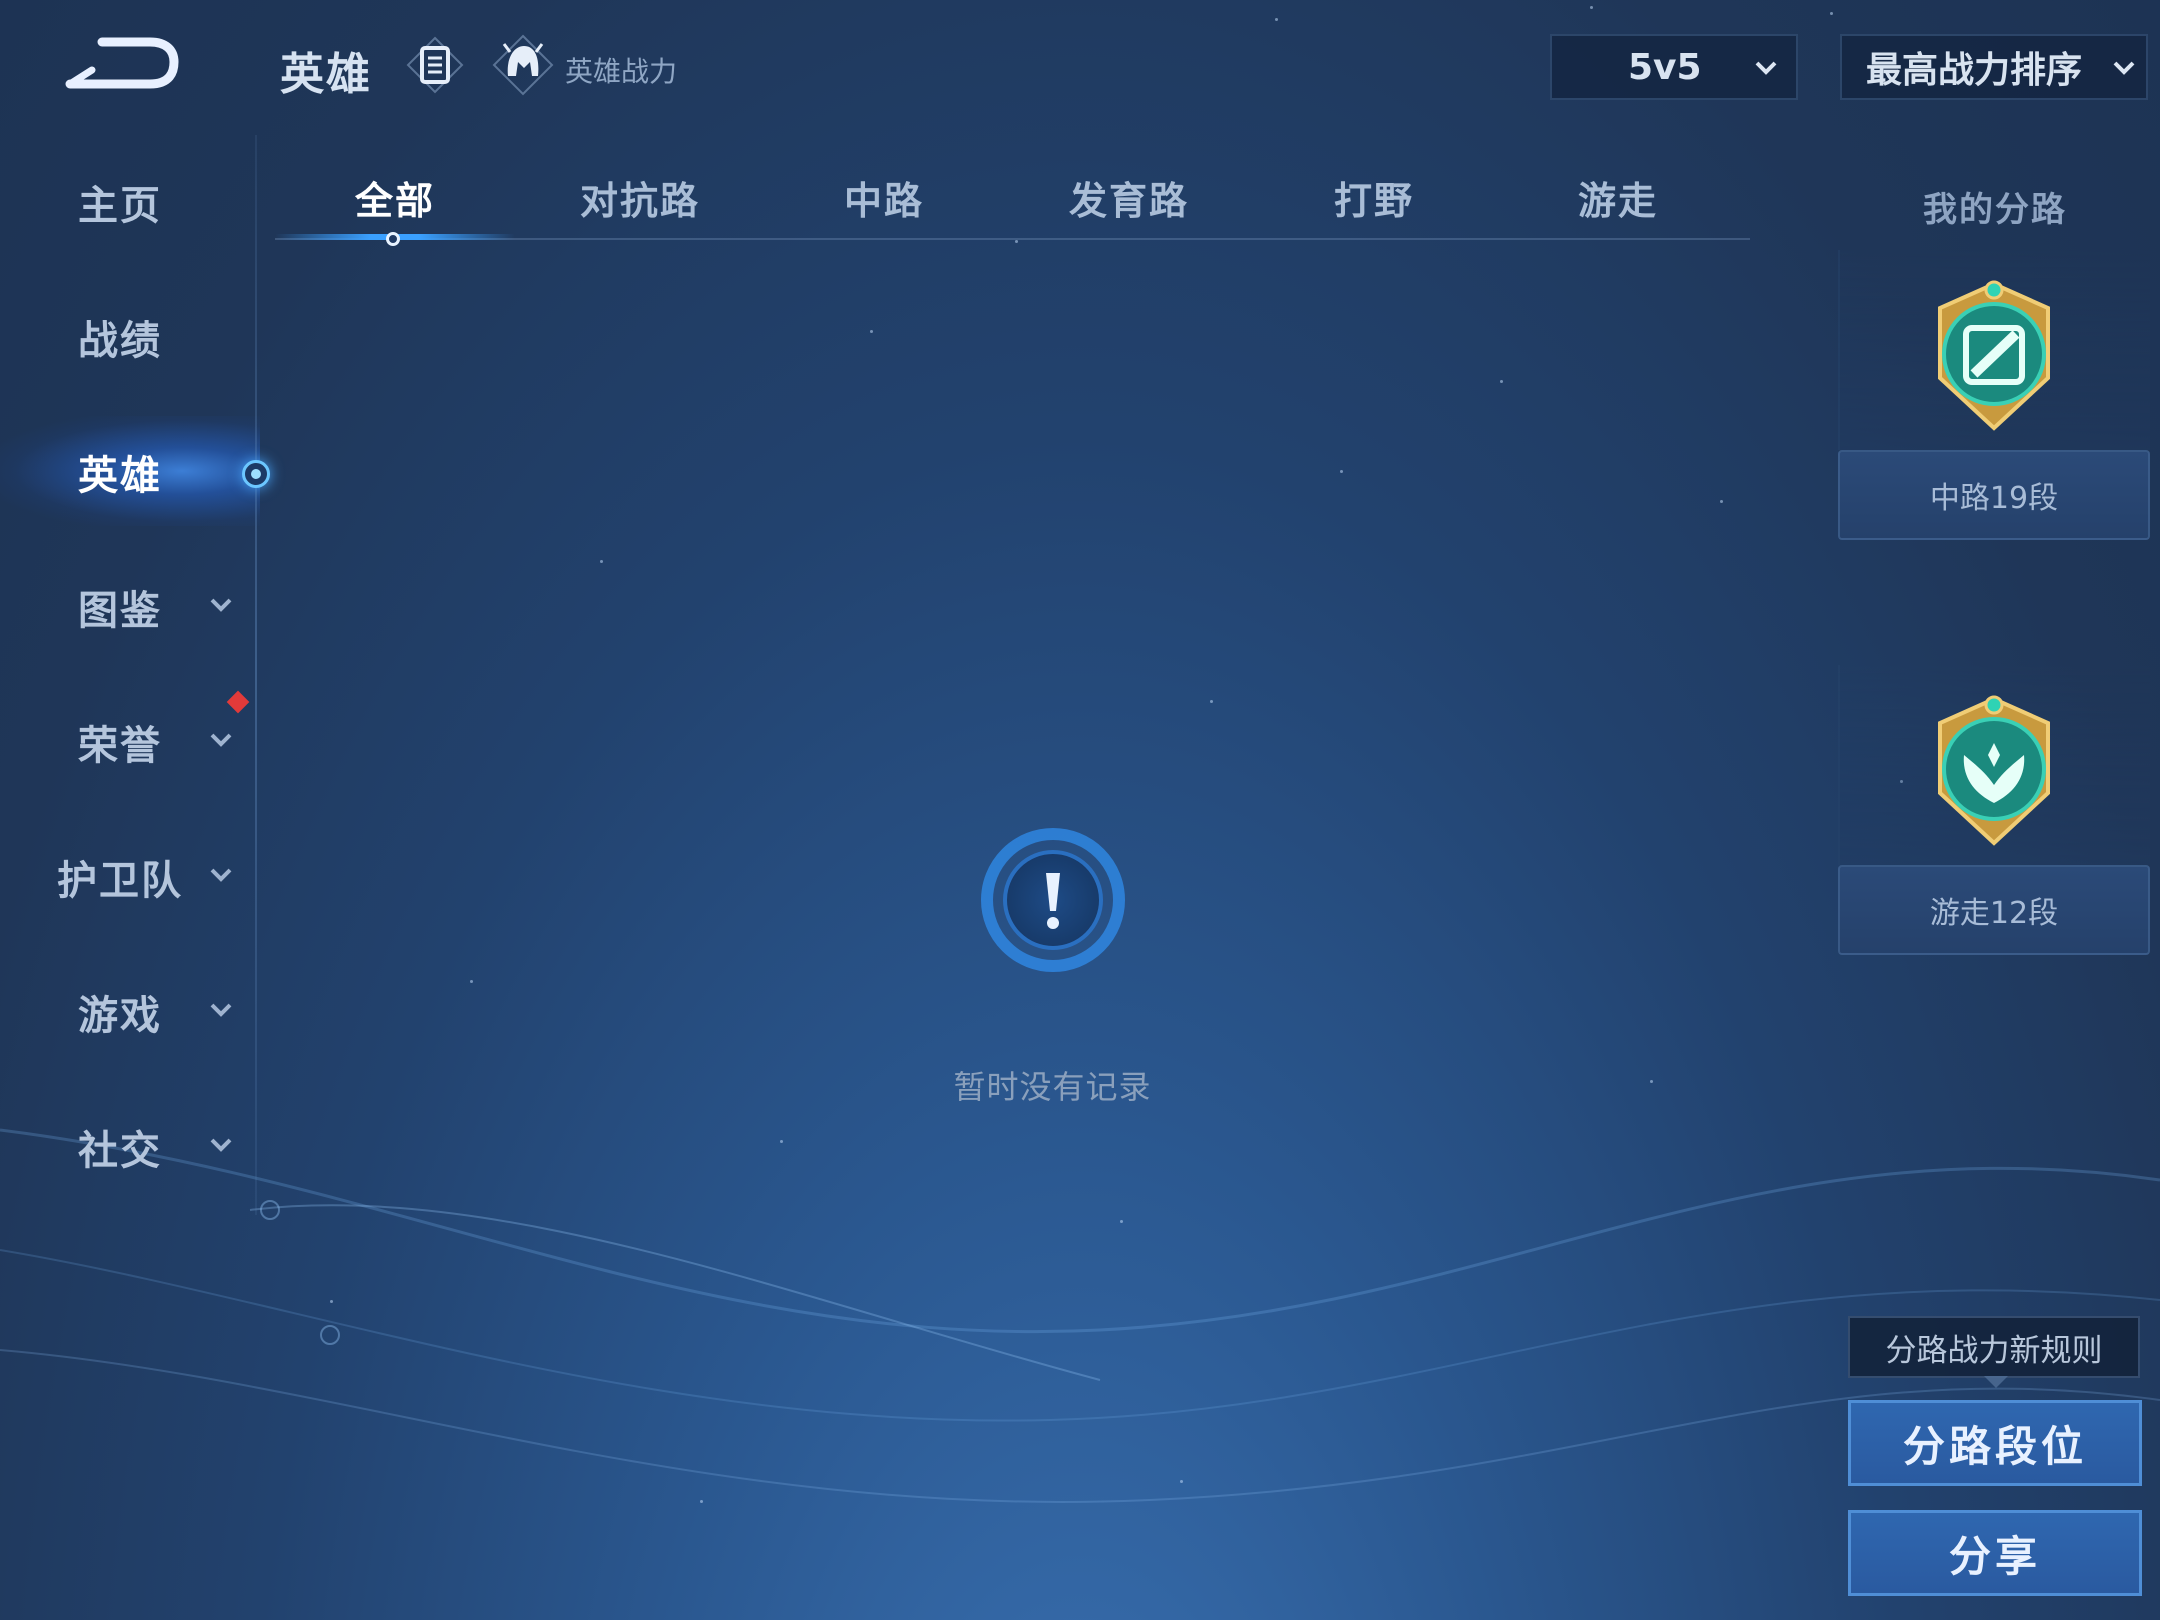  Describe the element at coordinates (1129, 203) in the screenshot. I see `tab-farm-lane: 发育路` at that location.